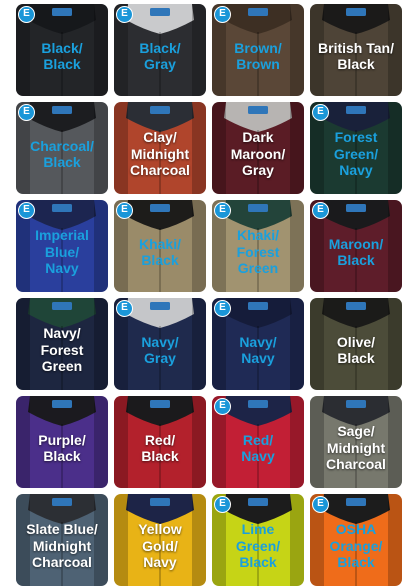 Image resolution: width=409 pixels, height=586 pixels. I want to click on color-swatch: E Black/ Black, so click(62, 50).